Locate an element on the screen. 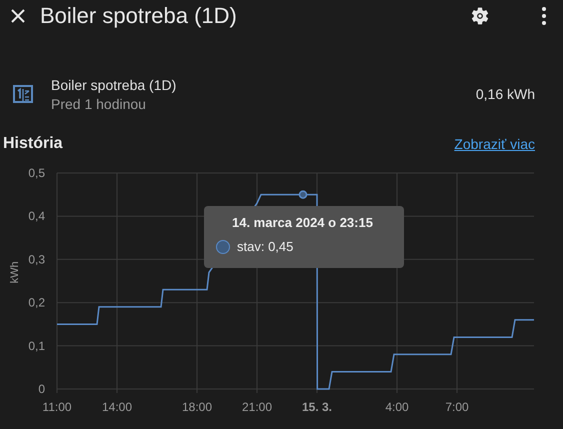 The height and width of the screenshot is (429, 563). show-more-link: Zobraziť viac is located at coordinates (494, 144).